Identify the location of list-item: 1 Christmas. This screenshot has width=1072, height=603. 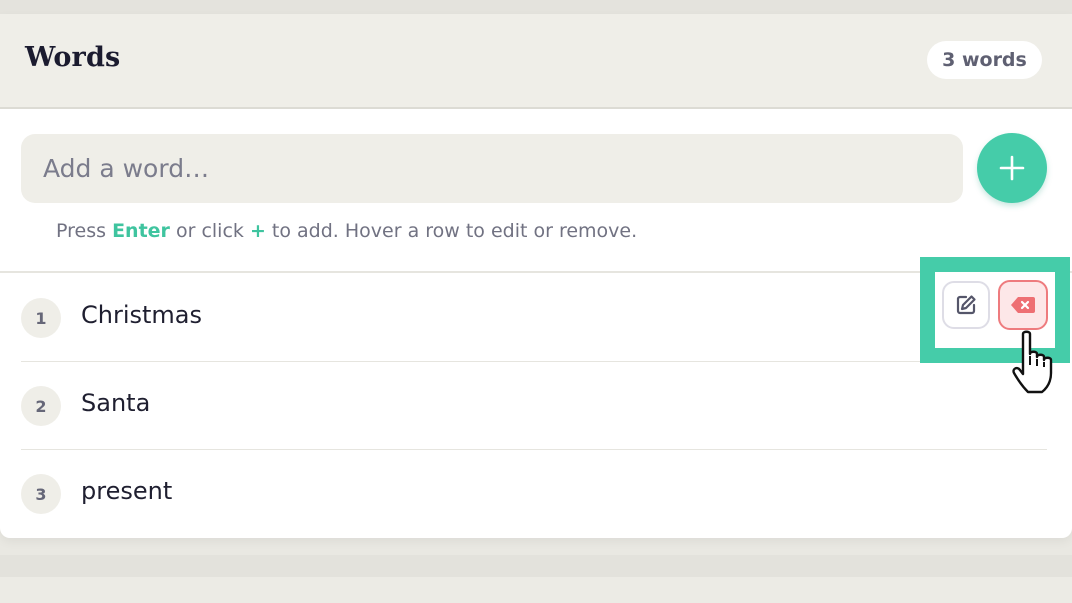
(534, 317).